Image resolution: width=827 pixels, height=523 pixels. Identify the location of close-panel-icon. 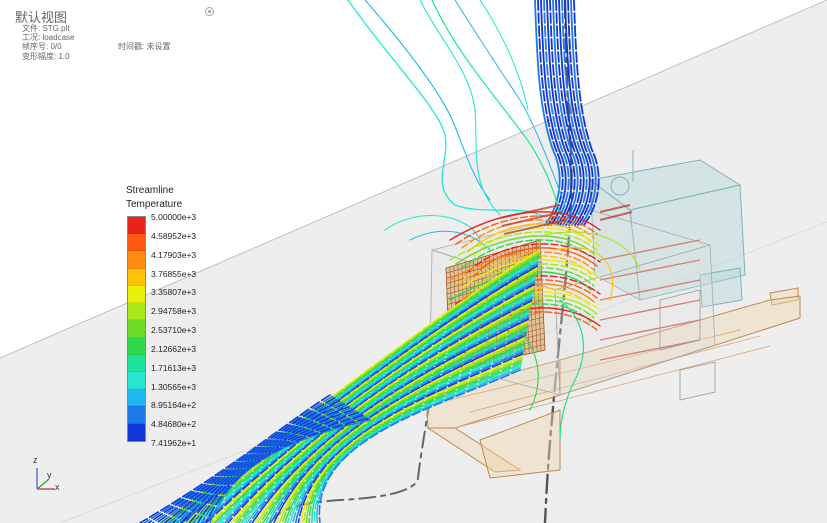
(209, 11).